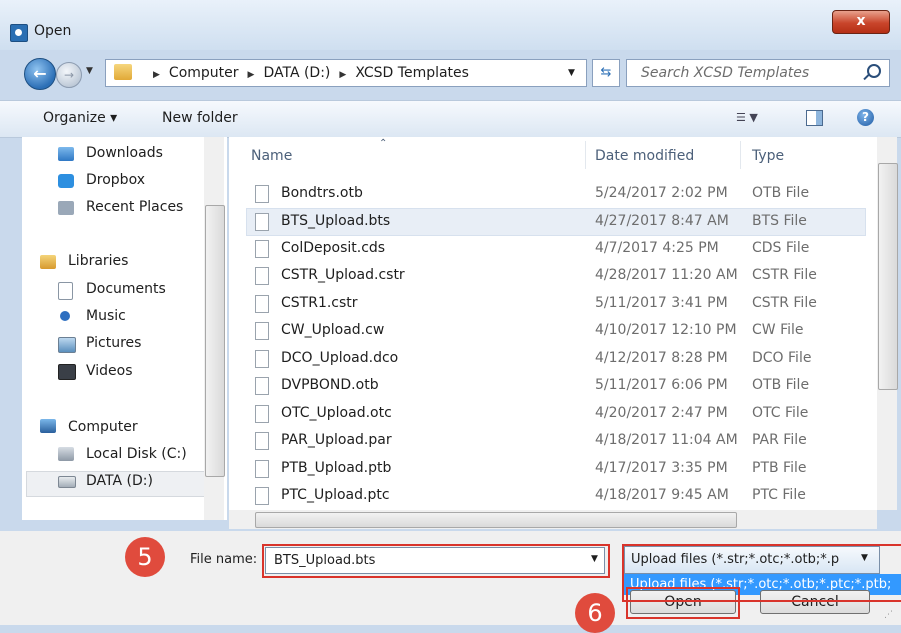 The image size is (901, 633). Describe the element at coordinates (69, 75) in the screenshot. I see `forward-button: →` at that location.